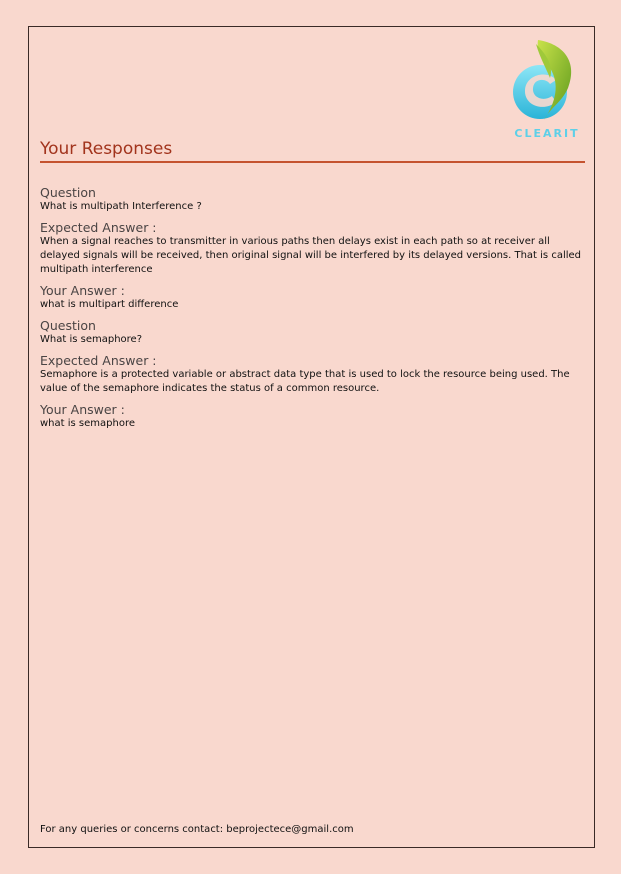  What do you see at coordinates (547, 133) in the screenshot?
I see `logo-text: CLEARIT` at bounding box center [547, 133].